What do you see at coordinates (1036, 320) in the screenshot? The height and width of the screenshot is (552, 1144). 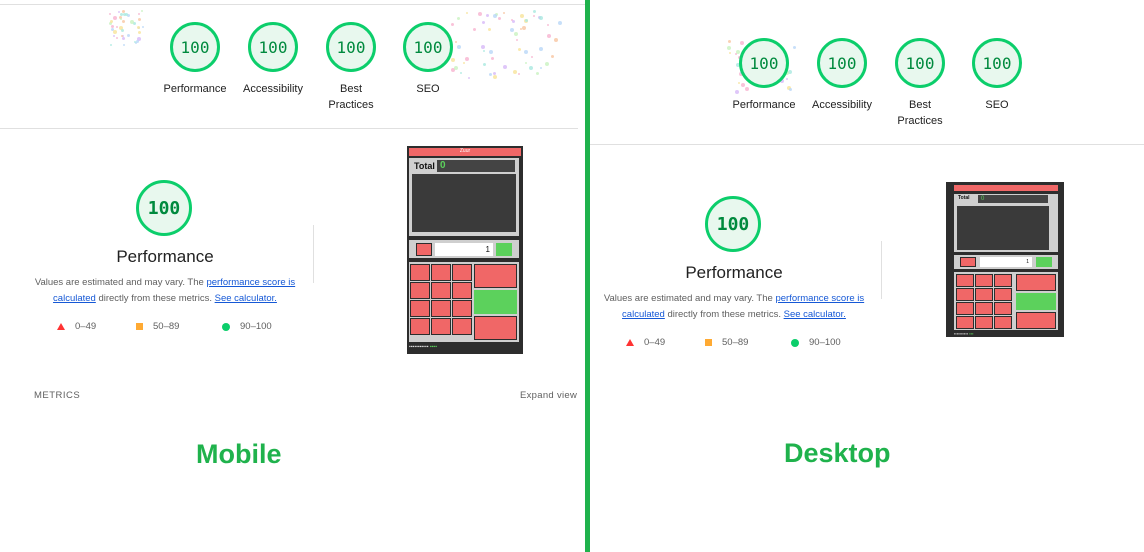 I see `thumb-remove` at bounding box center [1036, 320].